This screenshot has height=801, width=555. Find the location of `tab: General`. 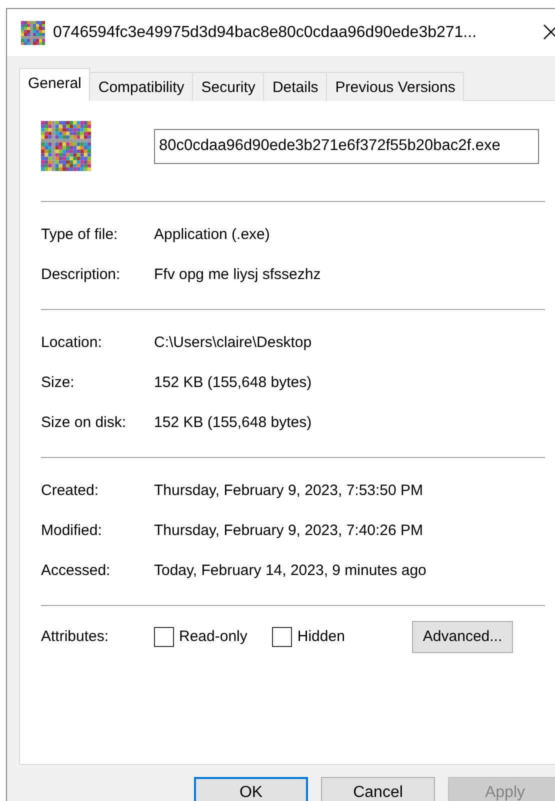

tab: General is located at coordinates (54, 84).